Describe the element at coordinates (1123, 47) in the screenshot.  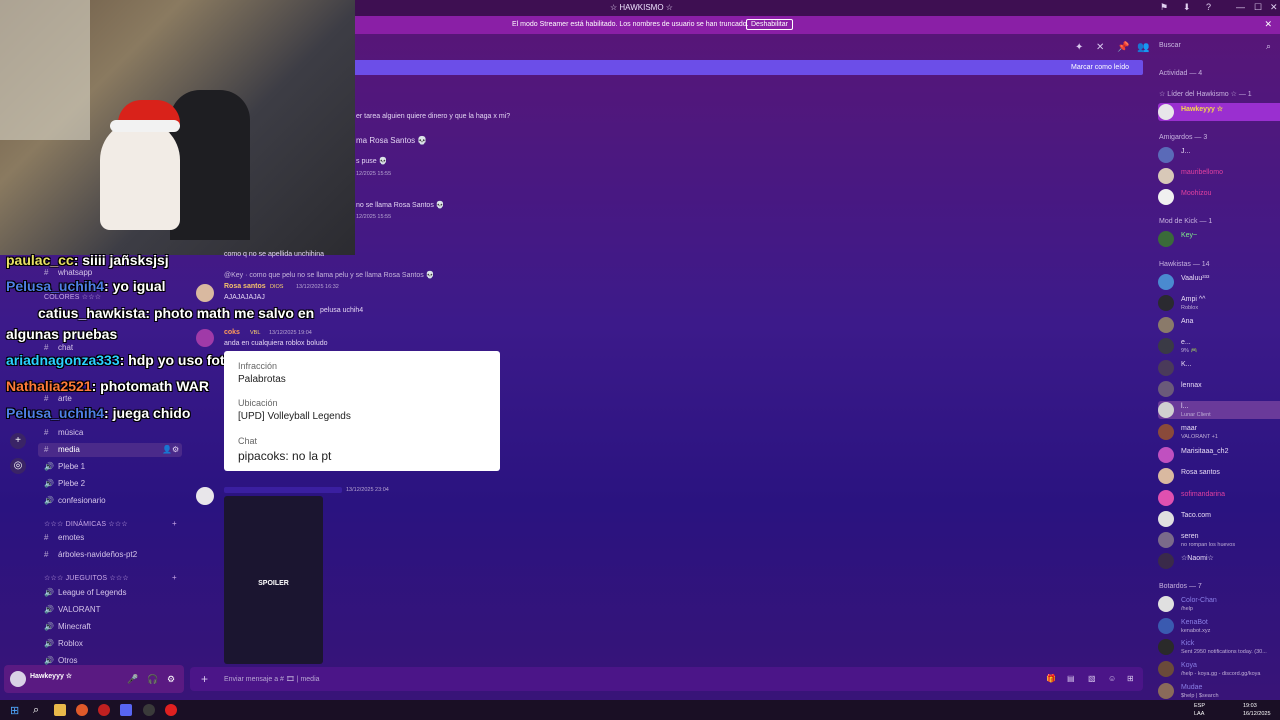
I see `pin-icon: 📌` at that location.